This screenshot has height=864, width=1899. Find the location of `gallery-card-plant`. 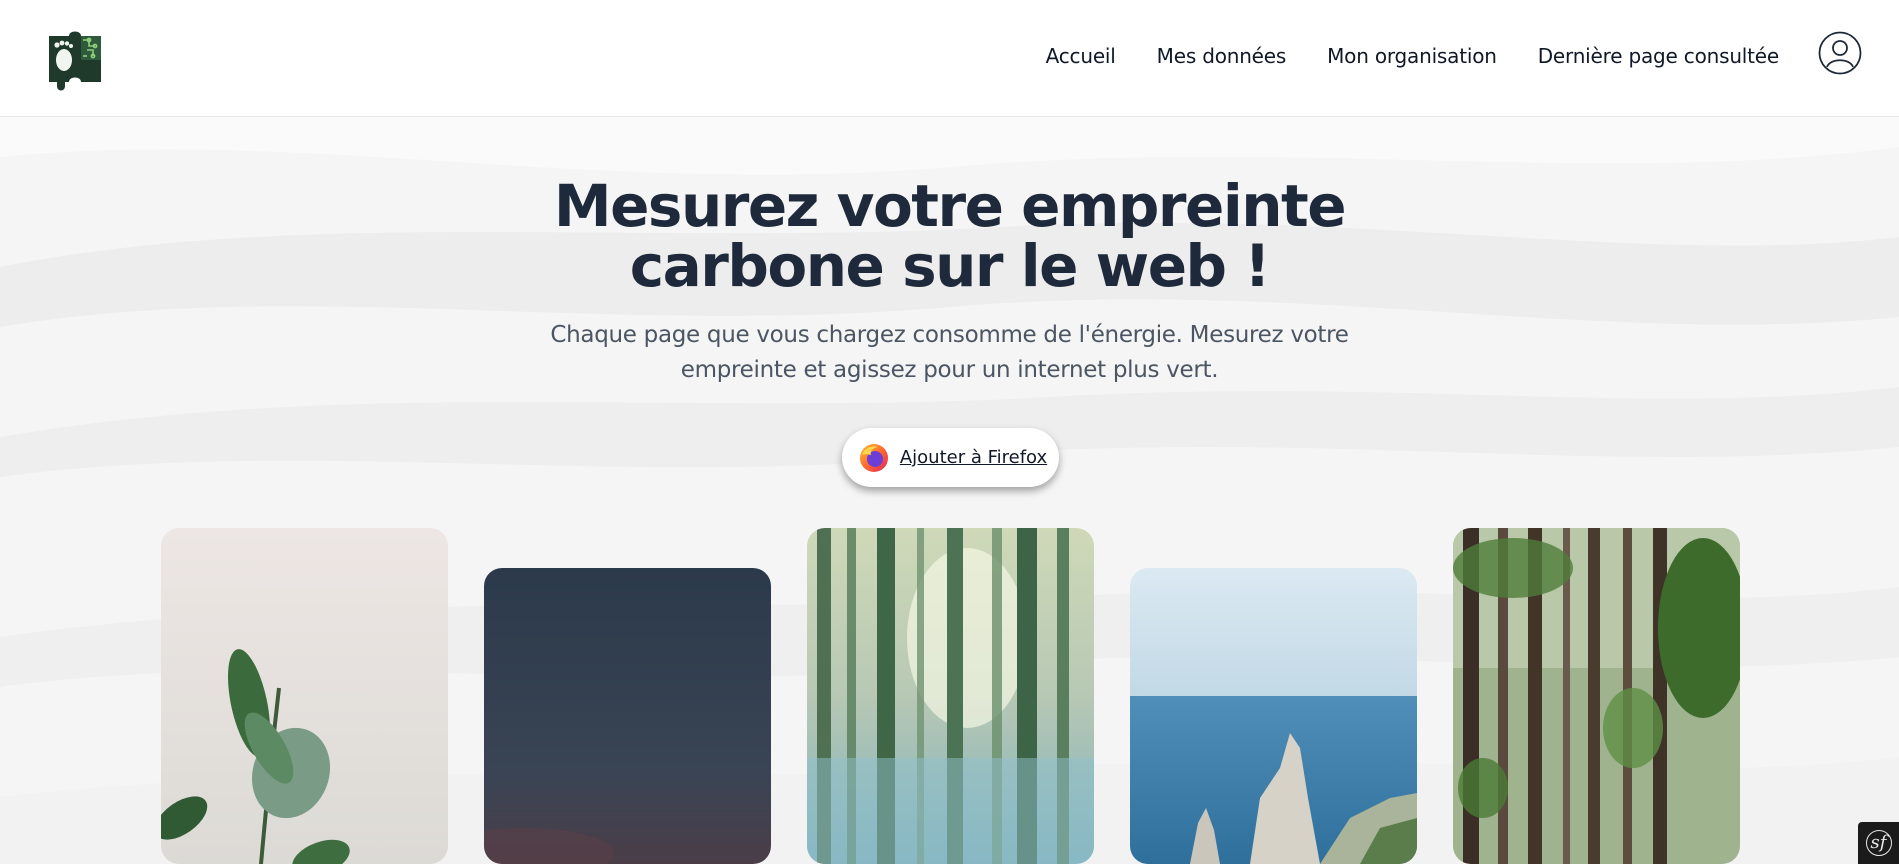

gallery-card-plant is located at coordinates (304, 696).